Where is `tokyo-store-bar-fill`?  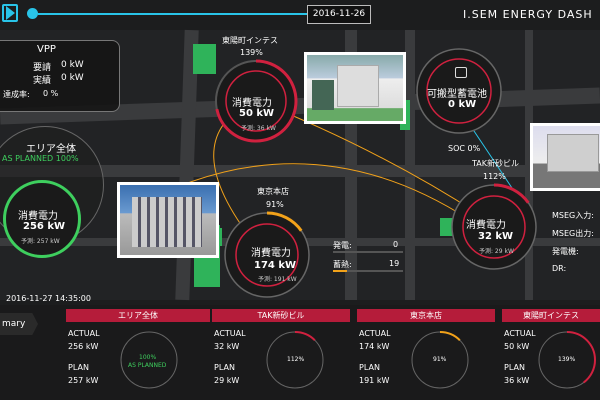
tokyo-store-bar-fill is located at coordinates (340, 271).